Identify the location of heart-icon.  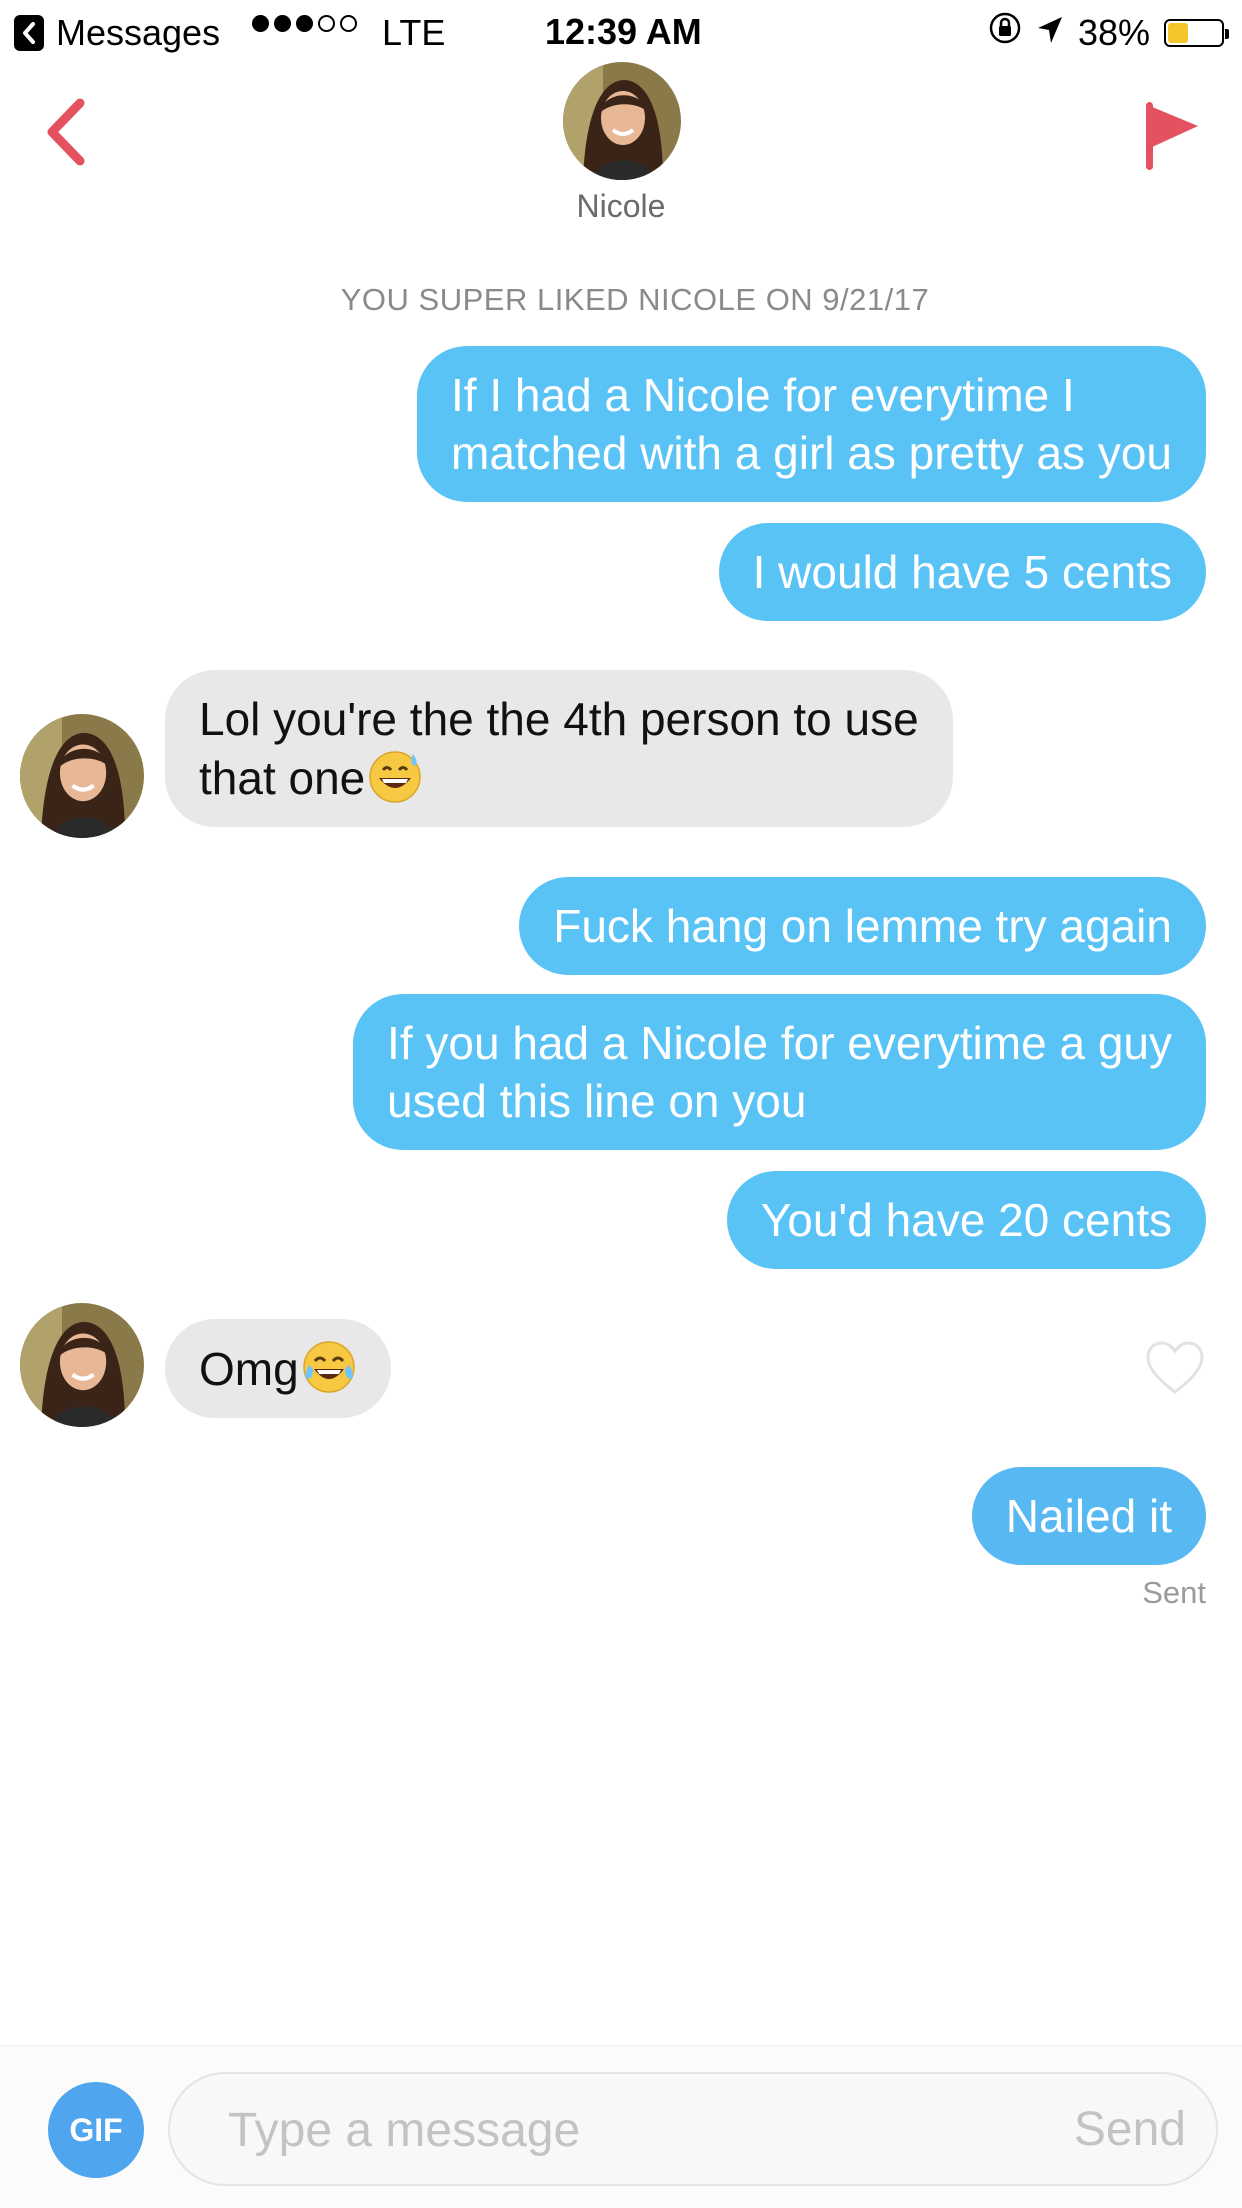
(1175, 1367).